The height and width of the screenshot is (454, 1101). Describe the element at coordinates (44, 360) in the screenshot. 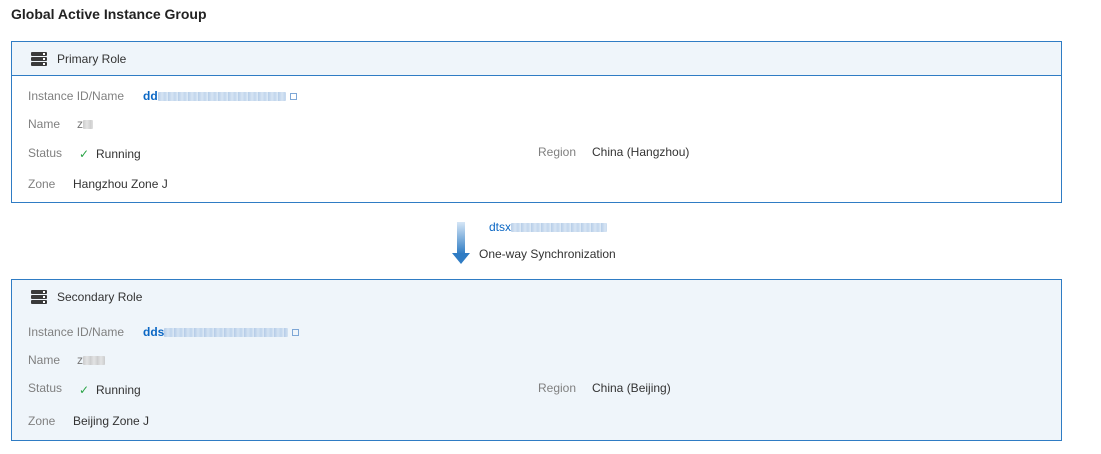

I see `secondary-name-label: Name` at that location.